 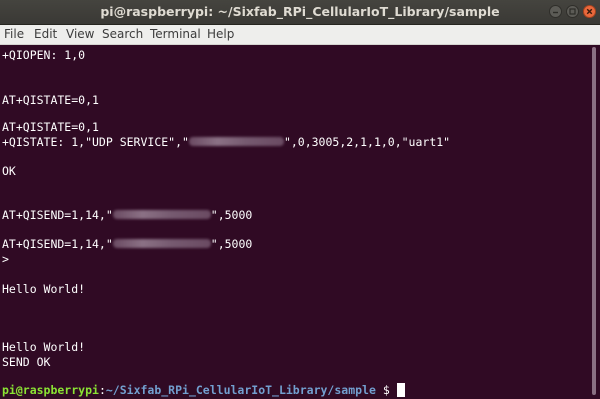 What do you see at coordinates (5, 259) in the screenshot?
I see `output-line: >` at bounding box center [5, 259].